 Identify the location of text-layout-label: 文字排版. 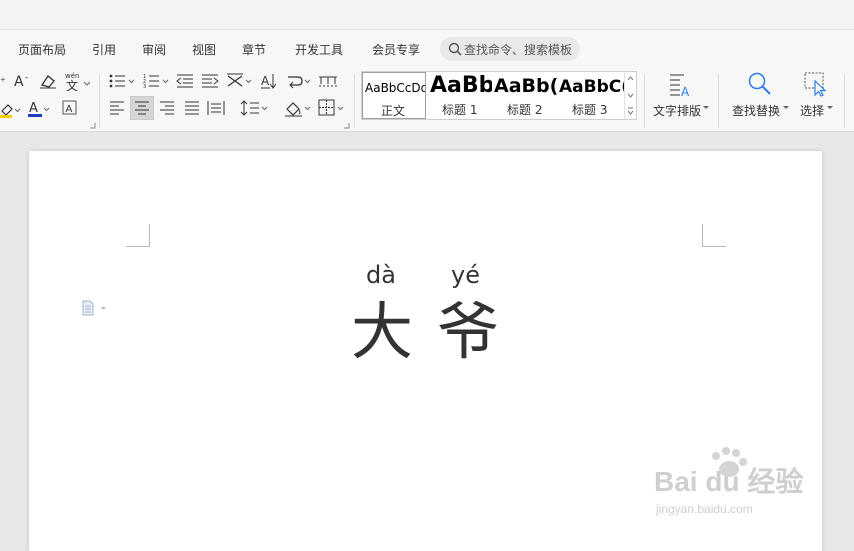
(677, 110).